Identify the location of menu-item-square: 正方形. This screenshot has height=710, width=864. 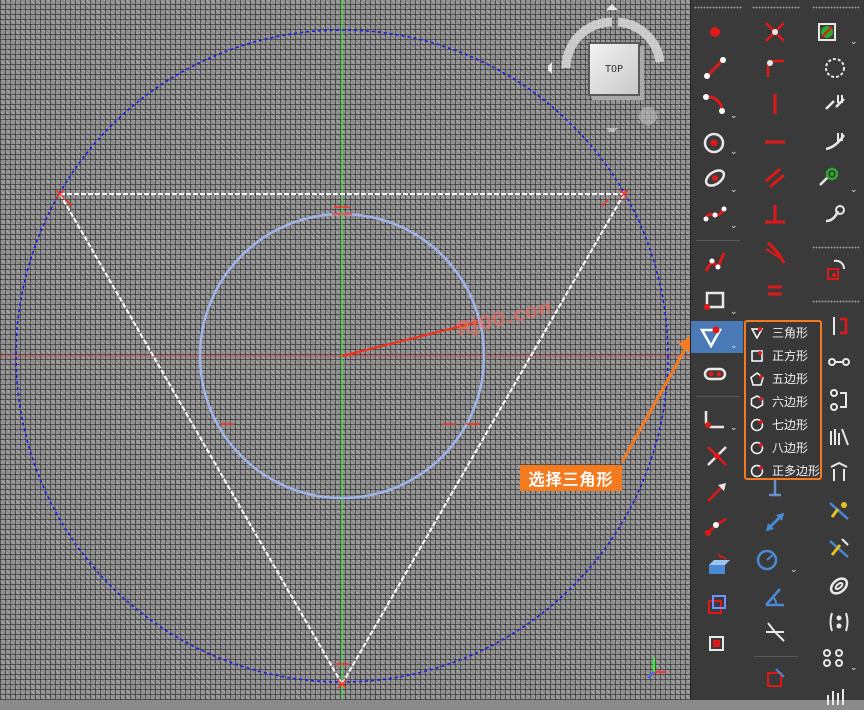
(783, 355).